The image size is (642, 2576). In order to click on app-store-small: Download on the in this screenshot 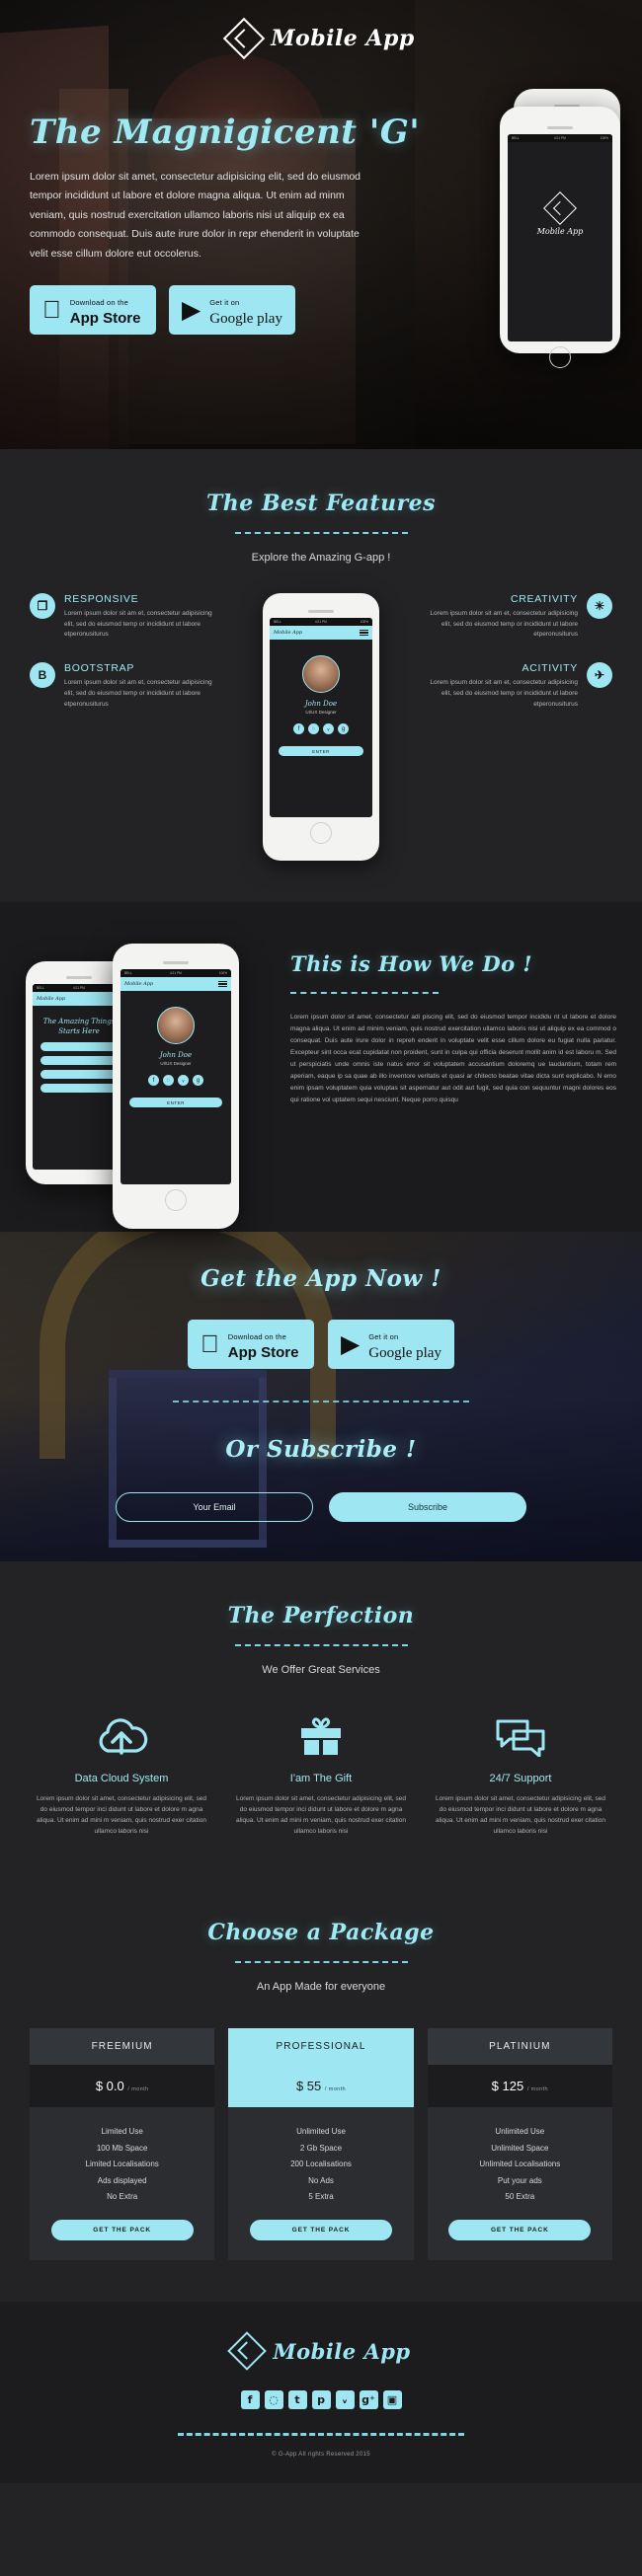, I will do `click(89, 303)`.